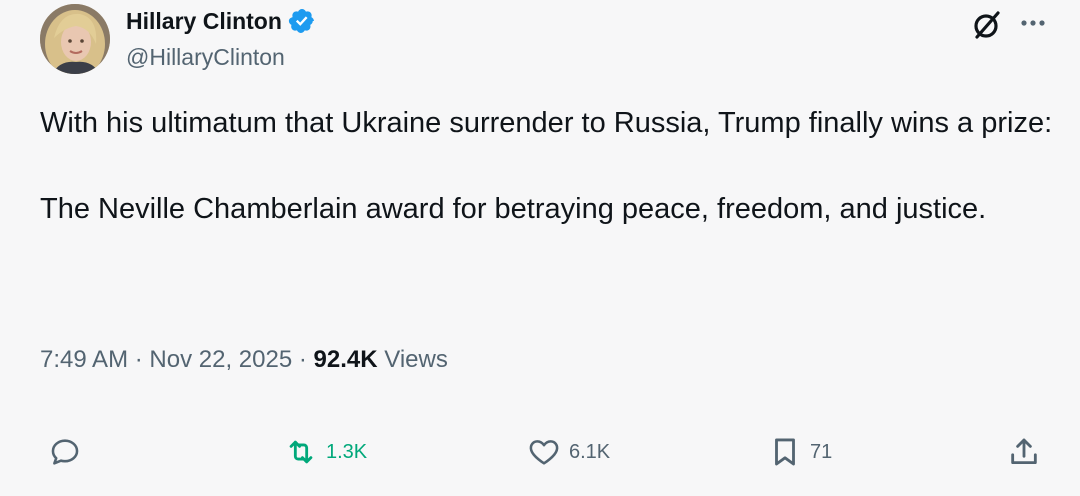 This screenshot has width=1080, height=496. Describe the element at coordinates (568, 452) in the screenshot. I see `like-button: 6.1K` at that location.